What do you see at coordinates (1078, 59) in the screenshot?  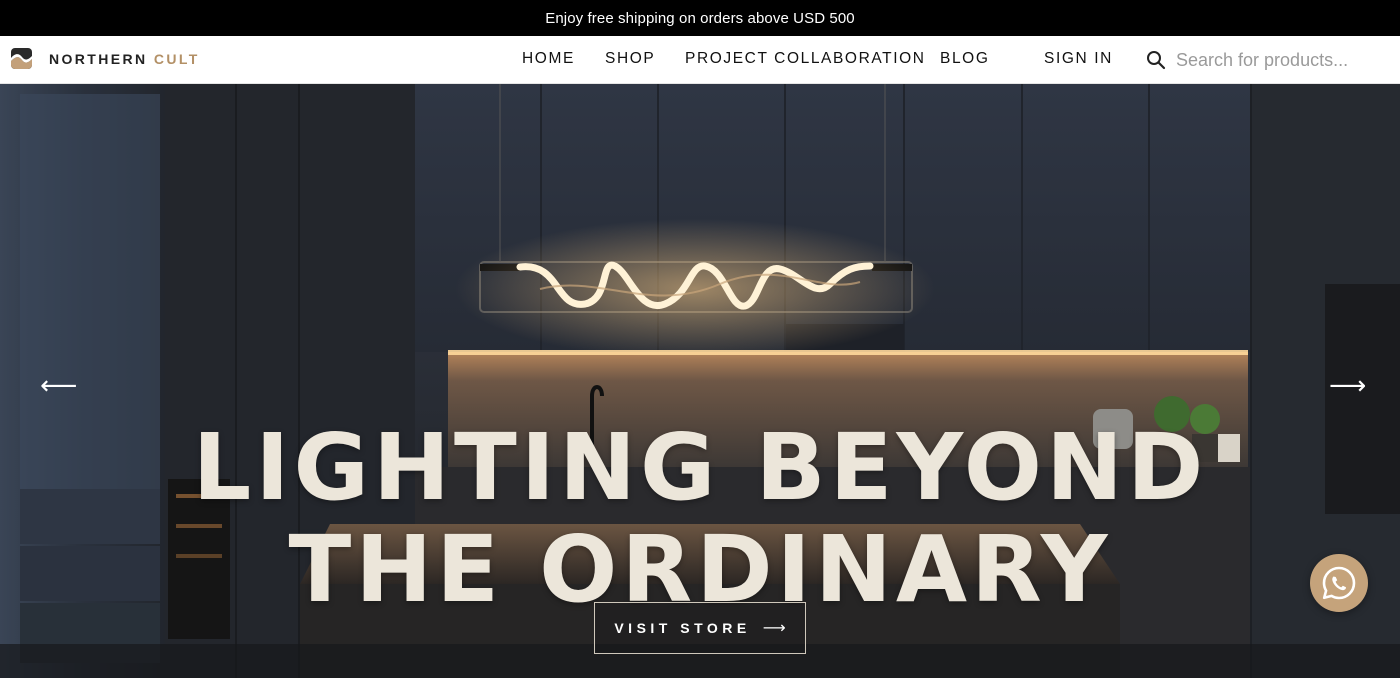 I see `sign-in-link: SIGN IN` at bounding box center [1078, 59].